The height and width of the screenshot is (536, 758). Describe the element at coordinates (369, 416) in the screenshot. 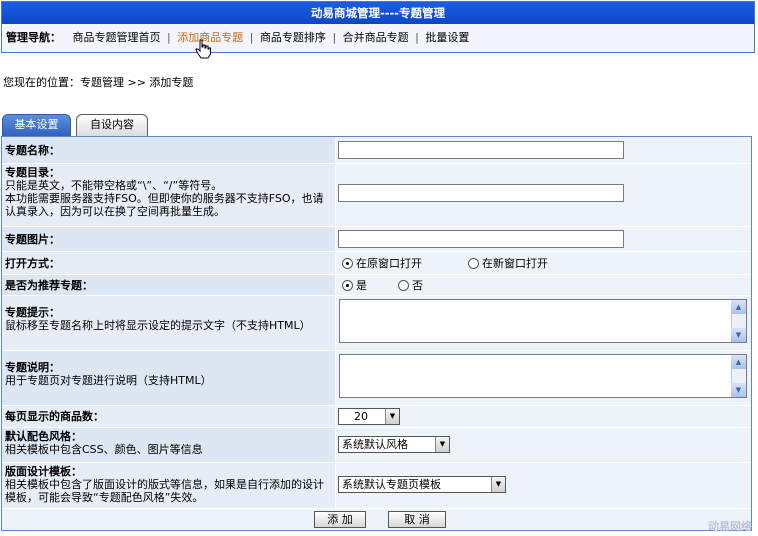

I see `per-page-select: 20 ▼` at that location.